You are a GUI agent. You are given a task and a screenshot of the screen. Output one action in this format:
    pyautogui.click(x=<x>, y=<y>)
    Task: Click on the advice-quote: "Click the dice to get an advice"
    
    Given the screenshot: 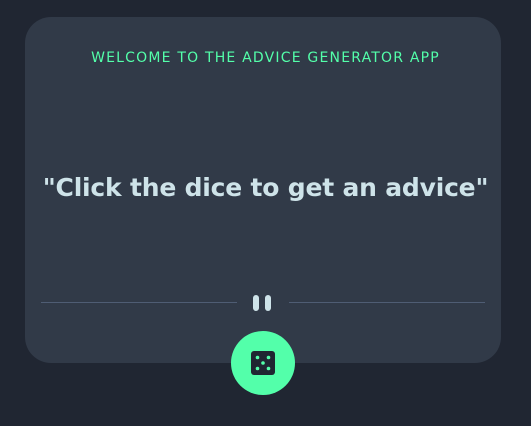 What is the action you would take?
    pyautogui.click(x=265, y=187)
    